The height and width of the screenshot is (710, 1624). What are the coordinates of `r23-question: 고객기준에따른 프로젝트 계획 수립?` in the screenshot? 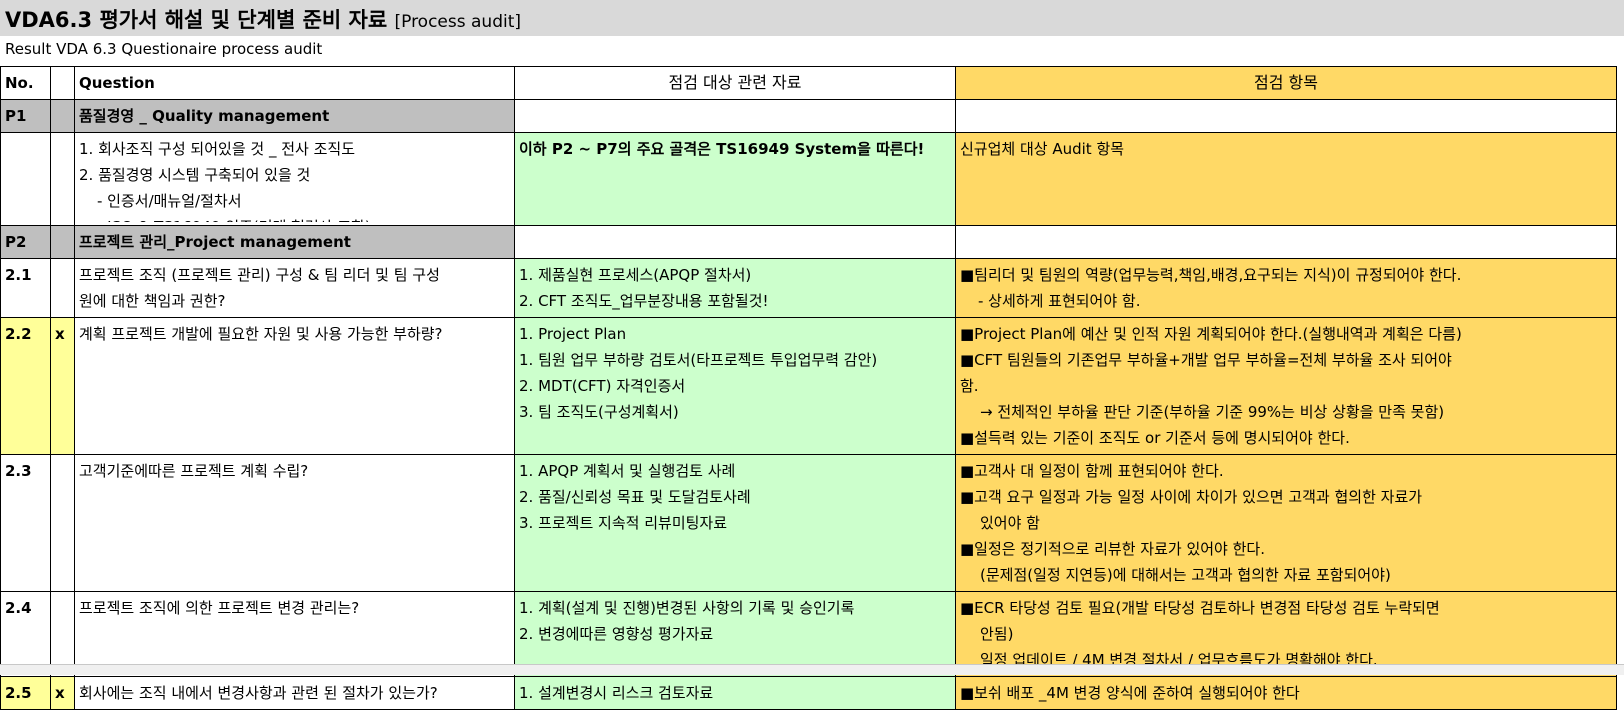 It's located at (294, 523).